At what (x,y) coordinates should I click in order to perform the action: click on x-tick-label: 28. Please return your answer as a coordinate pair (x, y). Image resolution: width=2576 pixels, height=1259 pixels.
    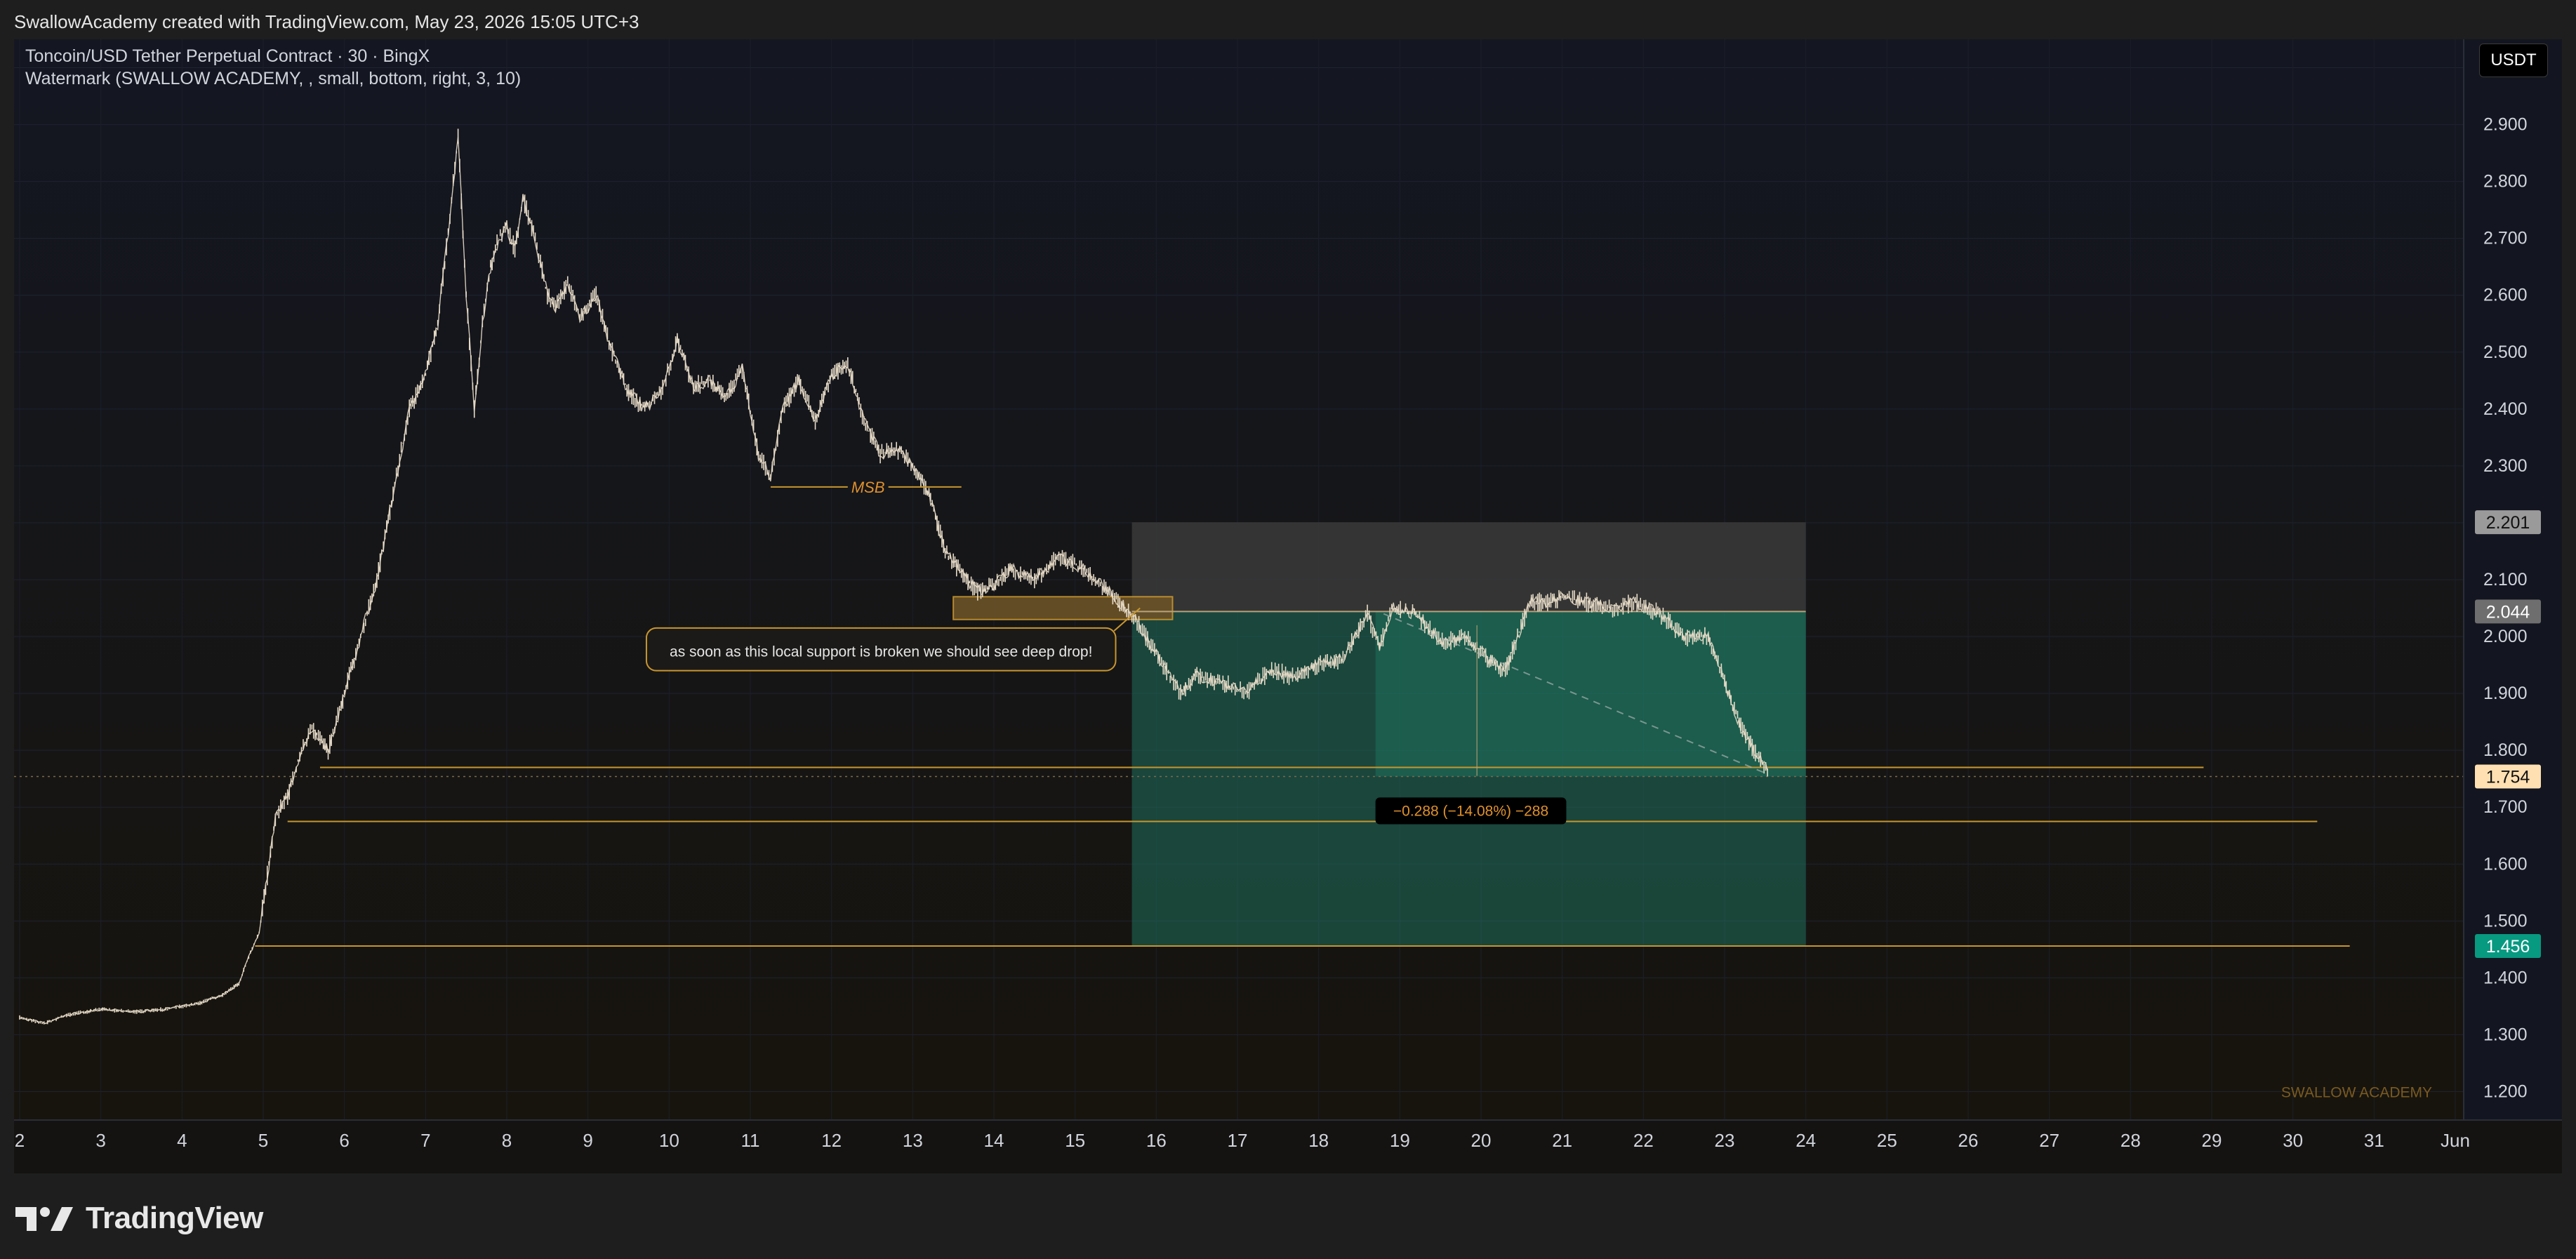
    Looking at the image, I should click on (2130, 1140).